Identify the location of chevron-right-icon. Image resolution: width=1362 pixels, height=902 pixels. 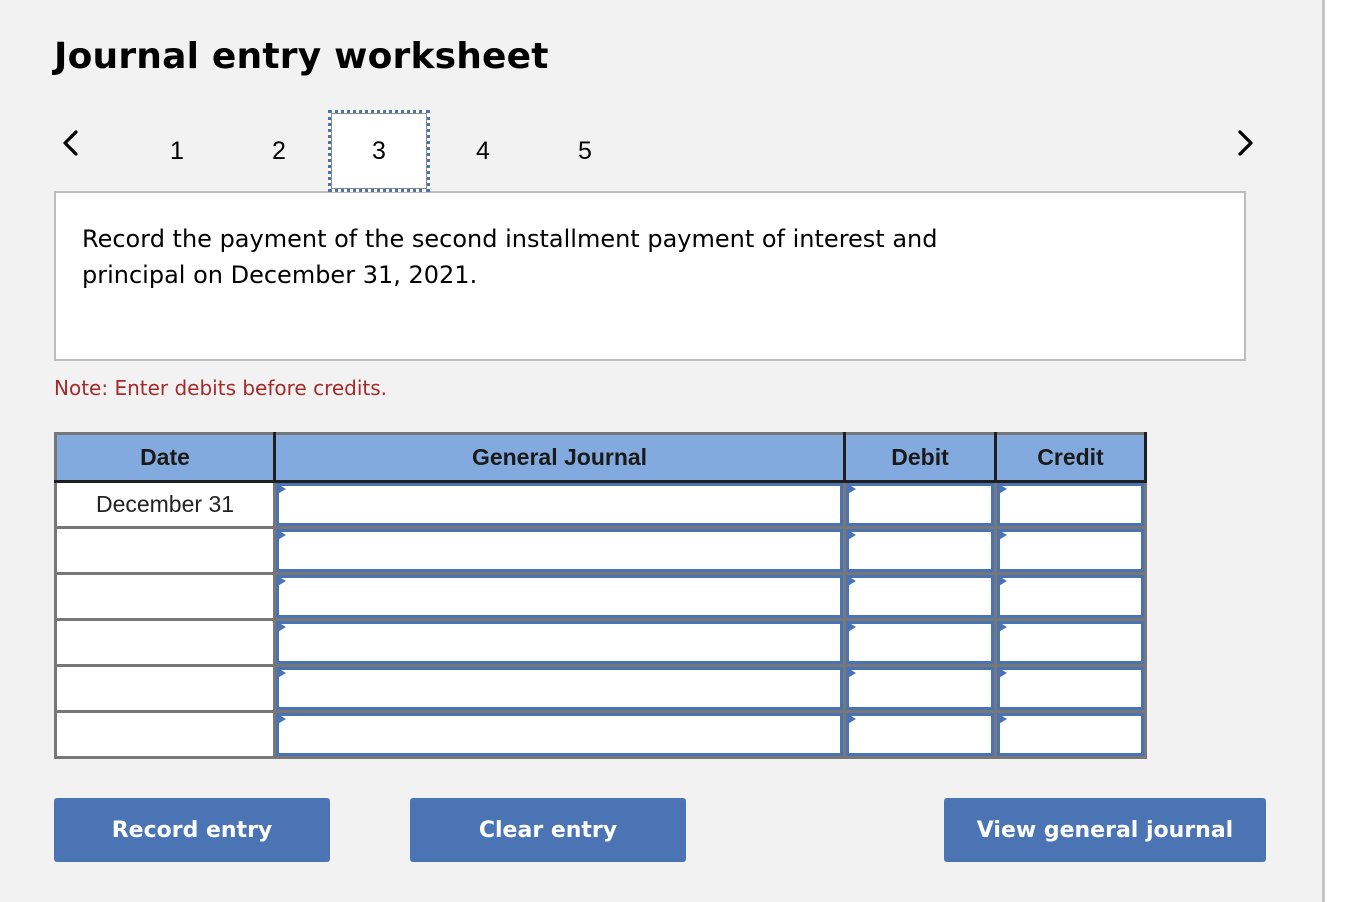
(1245, 143).